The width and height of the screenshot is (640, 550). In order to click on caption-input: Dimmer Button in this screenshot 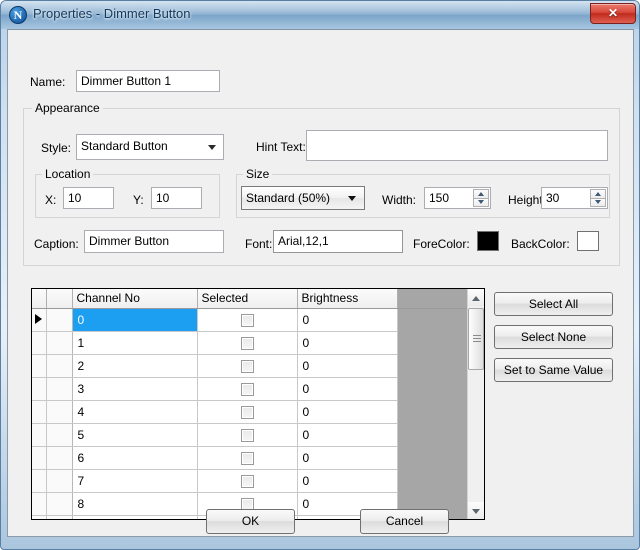, I will do `click(154, 241)`.